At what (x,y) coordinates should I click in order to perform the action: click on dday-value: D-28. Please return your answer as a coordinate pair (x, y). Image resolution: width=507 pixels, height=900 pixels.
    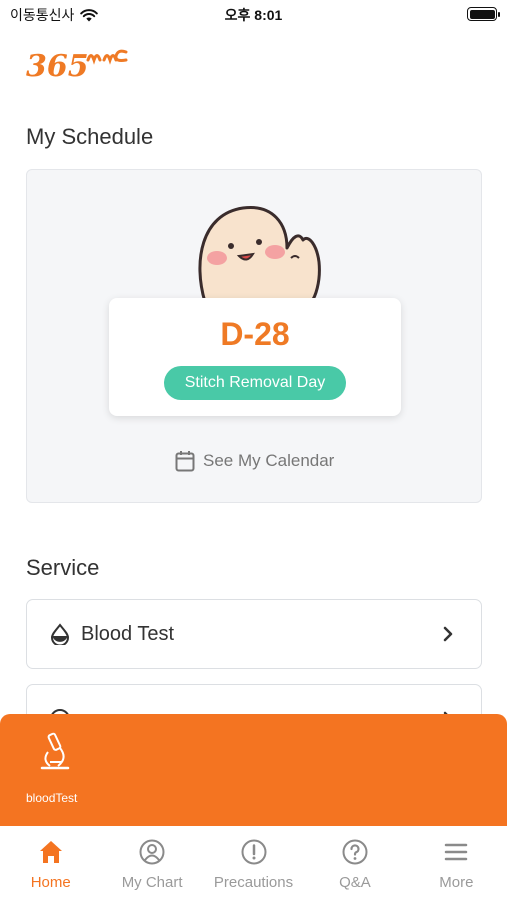
    Looking at the image, I should click on (255, 334).